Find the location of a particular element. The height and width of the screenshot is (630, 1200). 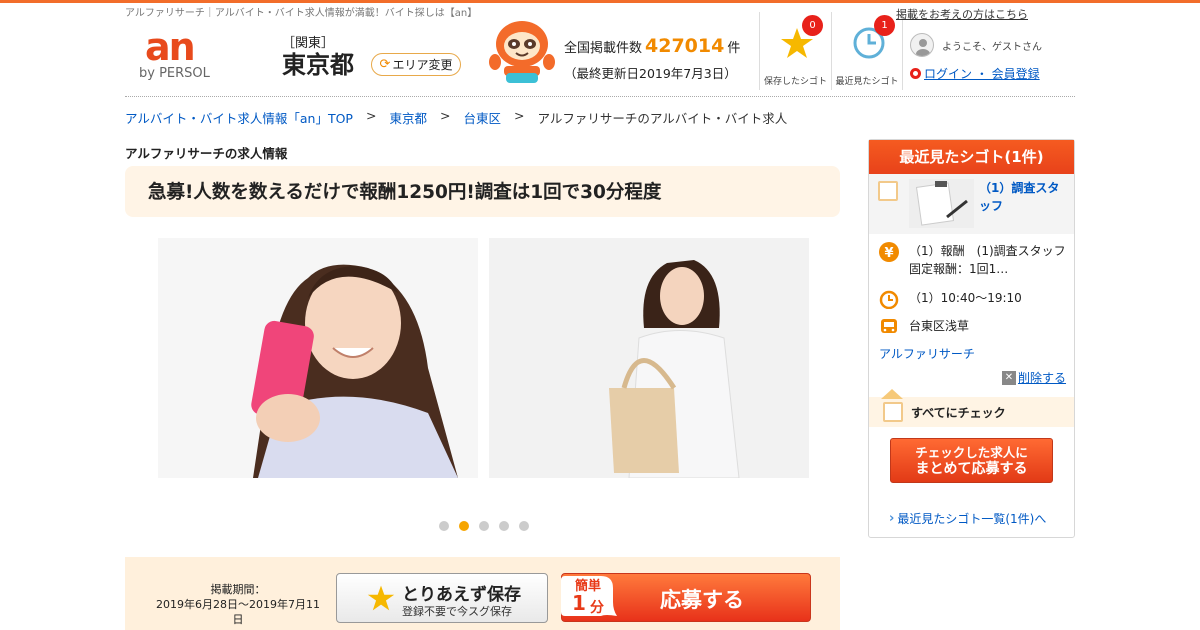

sidebar-company-link: アルファリサーチ is located at coordinates (927, 353).